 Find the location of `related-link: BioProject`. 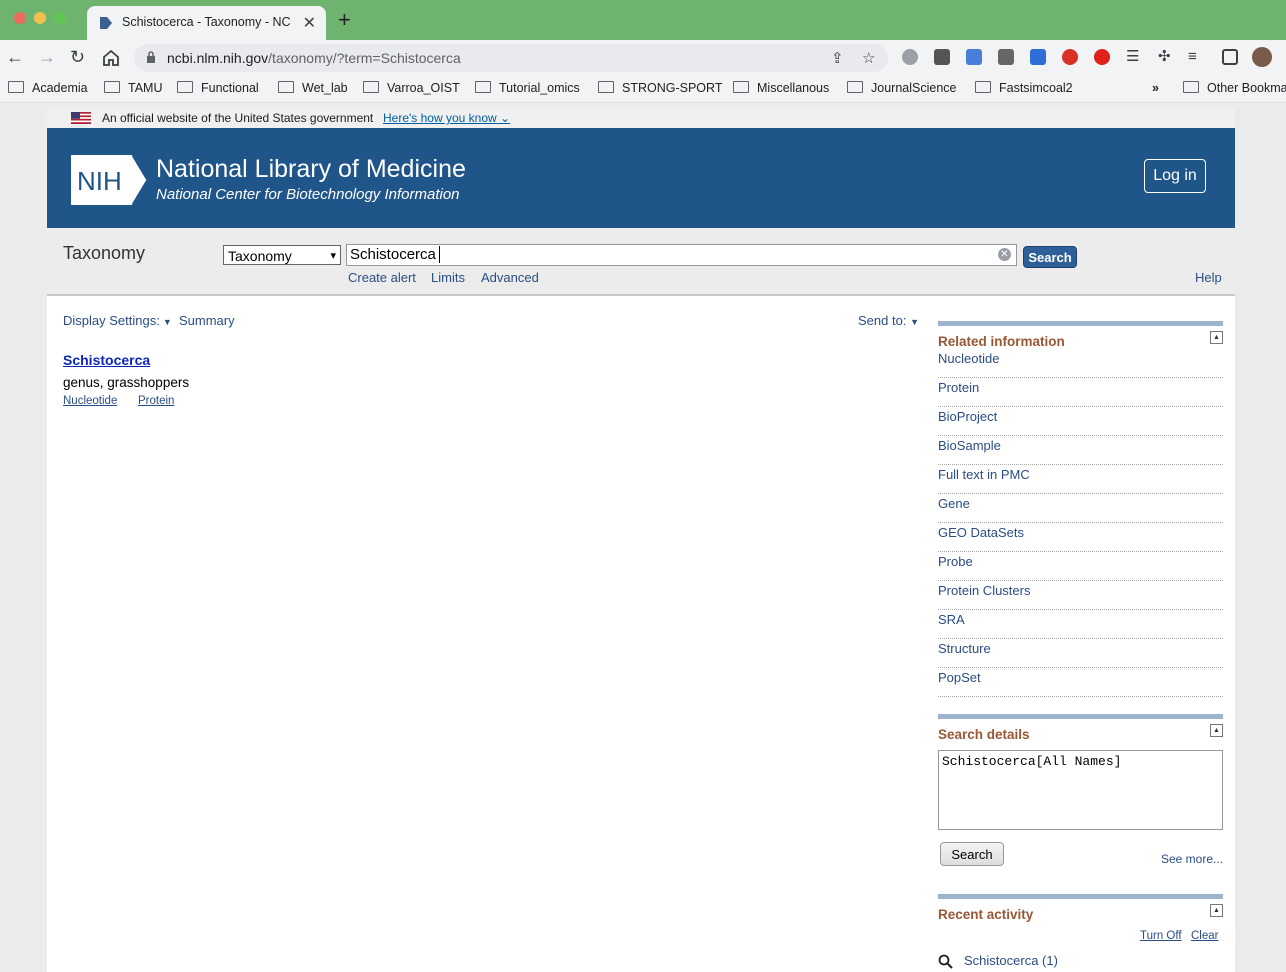

related-link: BioProject is located at coordinates (1080, 421).